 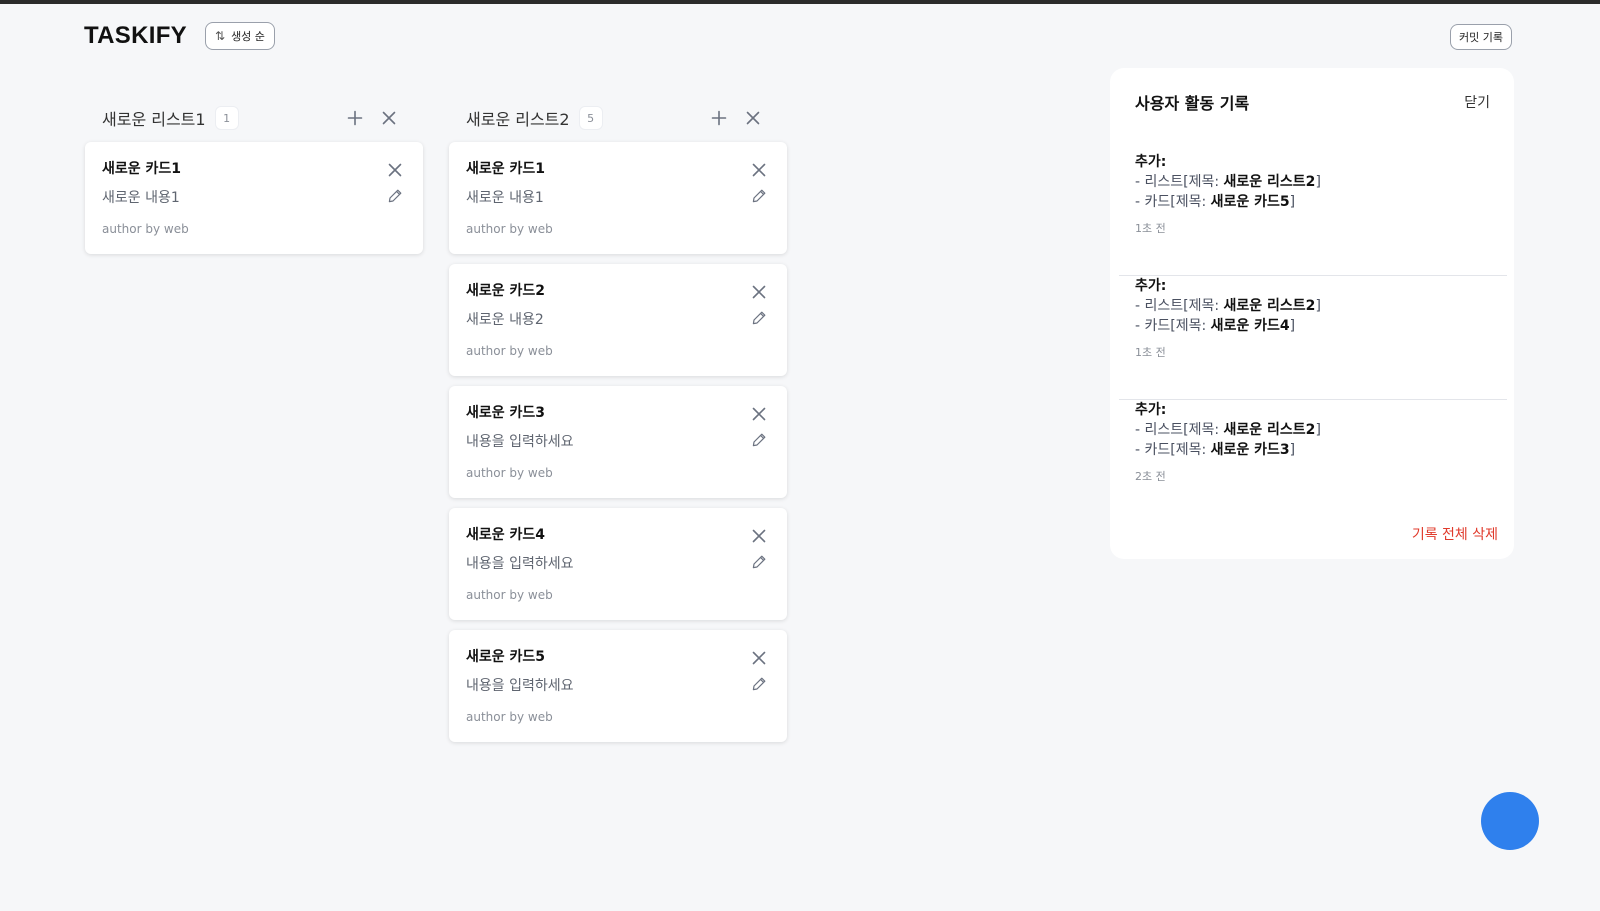 What do you see at coordinates (1192, 103) in the screenshot?
I see `activity-panel-title: 사용자 활동 기록` at bounding box center [1192, 103].